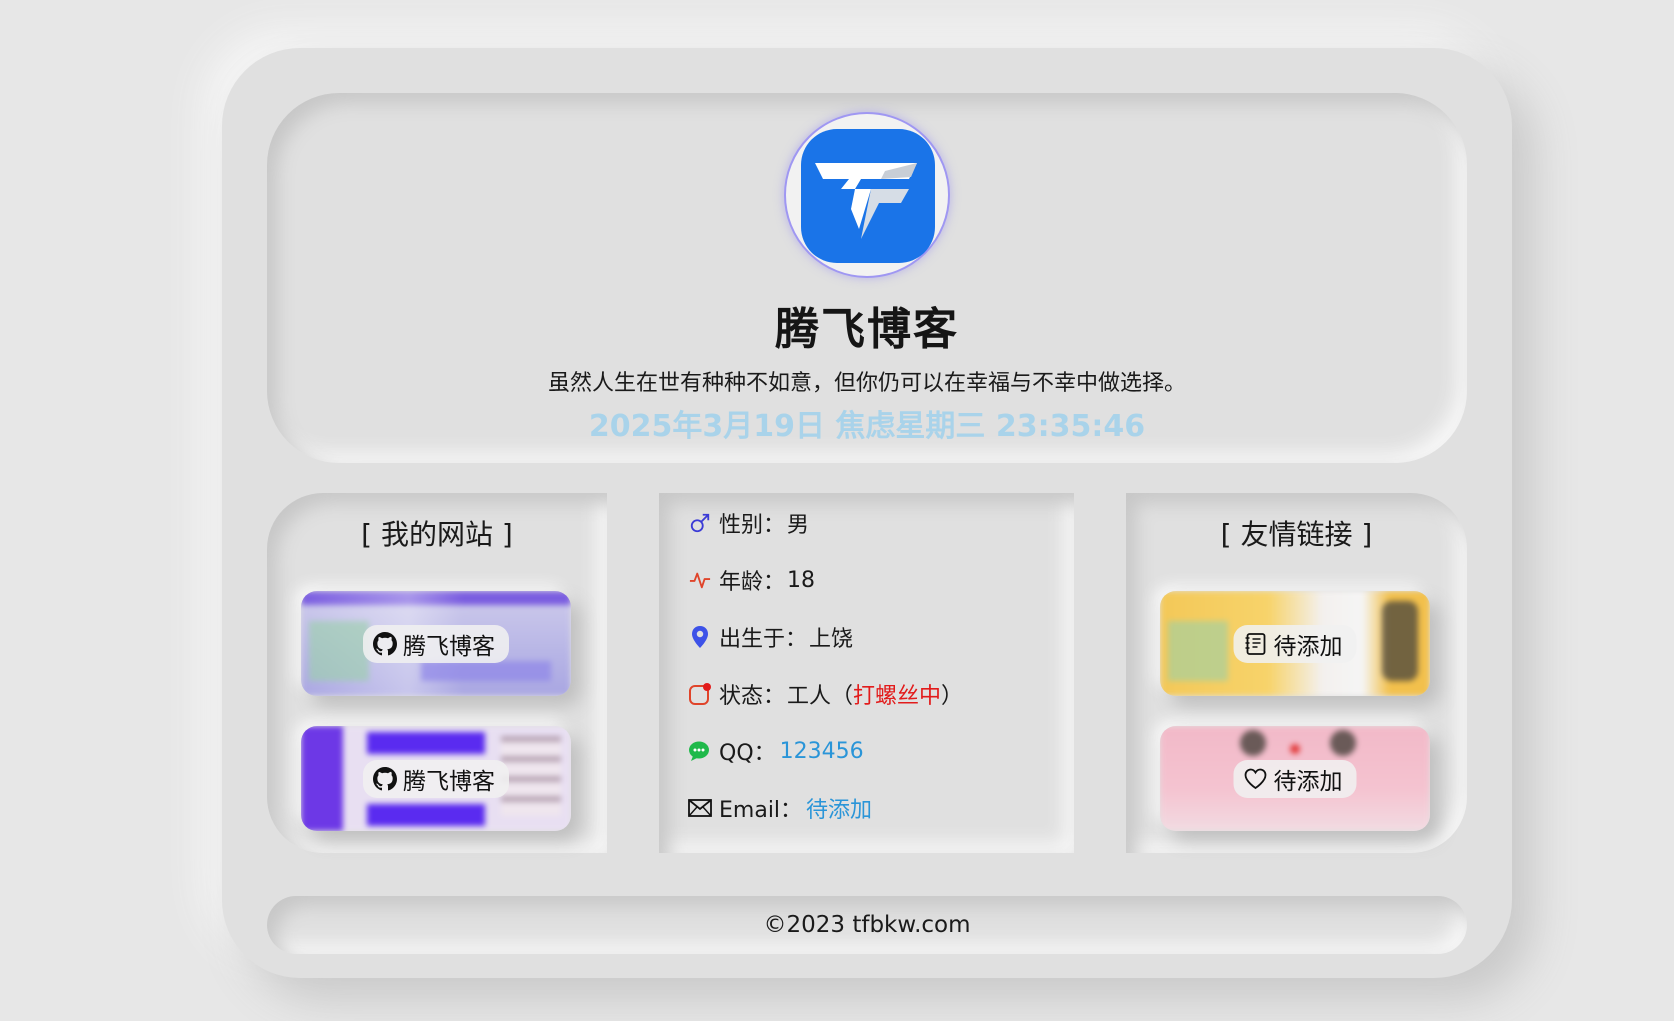 The height and width of the screenshot is (1021, 1674). What do you see at coordinates (700, 580) in the screenshot?
I see `pulse-icon` at bounding box center [700, 580].